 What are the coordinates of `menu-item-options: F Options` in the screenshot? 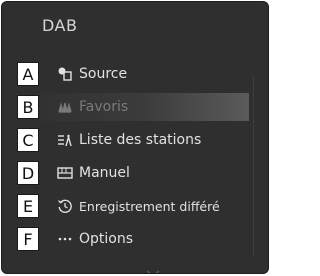 It's located at (133, 239).